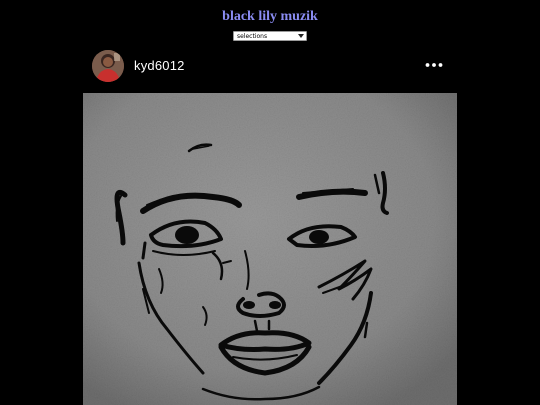 The height and width of the screenshot is (405, 540). What do you see at coordinates (301, 36) in the screenshot?
I see `chevron-down-icon` at bounding box center [301, 36].